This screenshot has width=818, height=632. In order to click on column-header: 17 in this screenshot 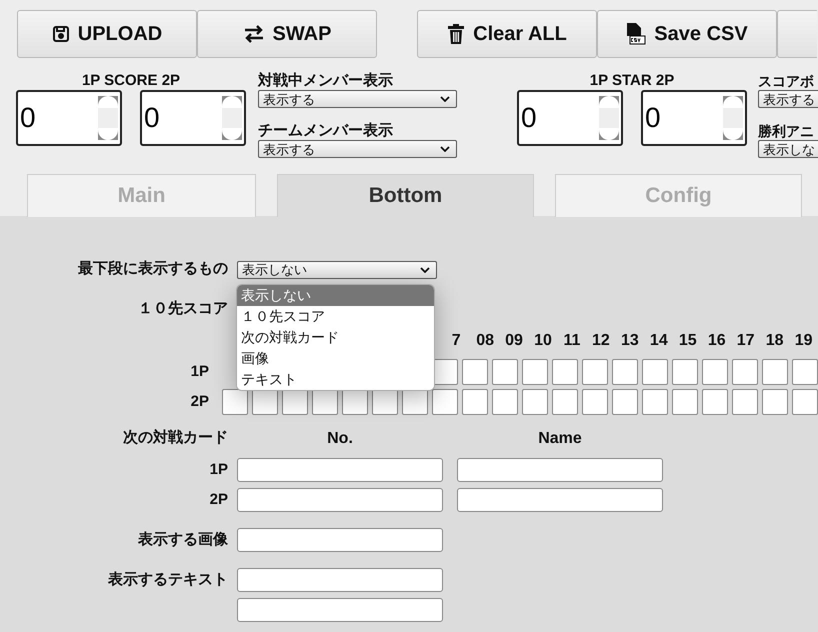, I will do `click(745, 340)`.